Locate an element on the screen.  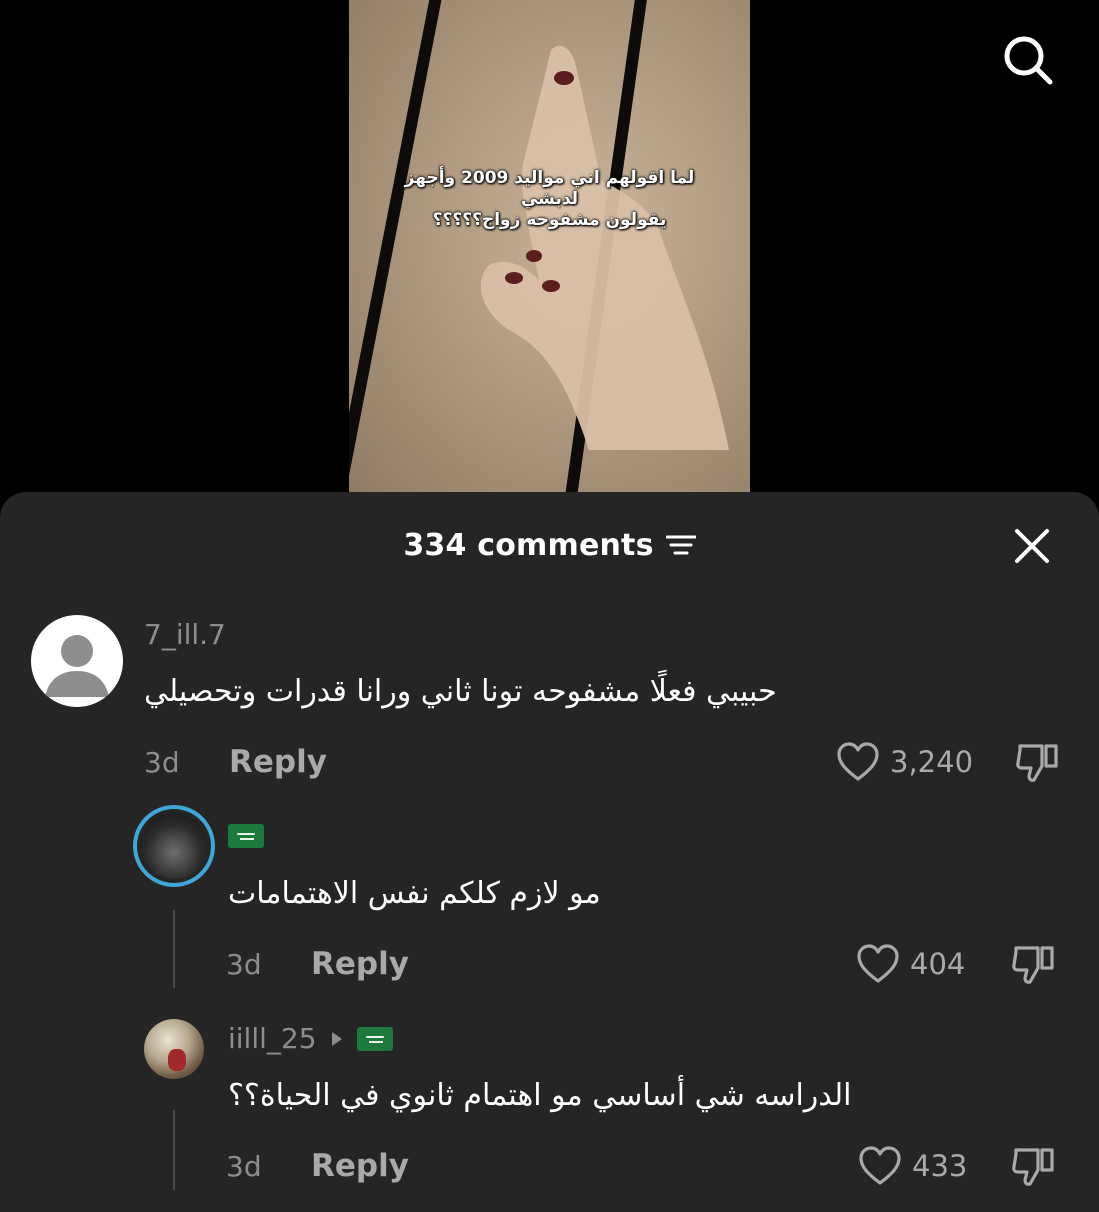
search-icon is located at coordinates (1028, 60).